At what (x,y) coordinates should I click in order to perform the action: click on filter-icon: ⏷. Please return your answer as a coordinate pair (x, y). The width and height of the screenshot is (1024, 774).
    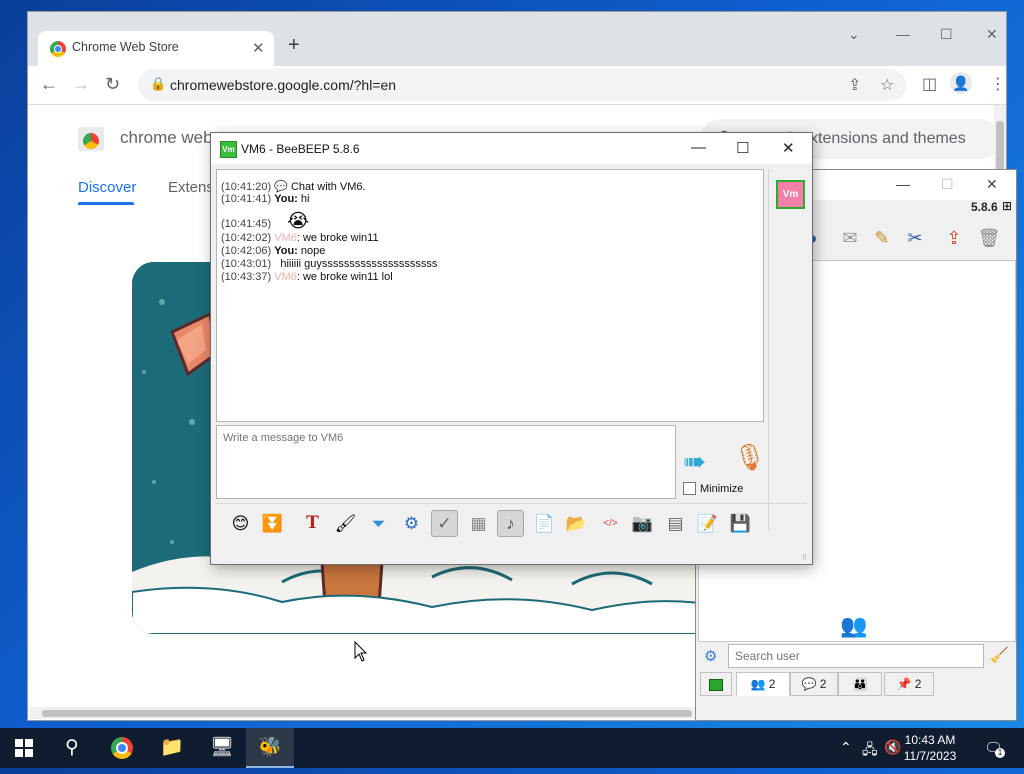
    Looking at the image, I should click on (378, 523).